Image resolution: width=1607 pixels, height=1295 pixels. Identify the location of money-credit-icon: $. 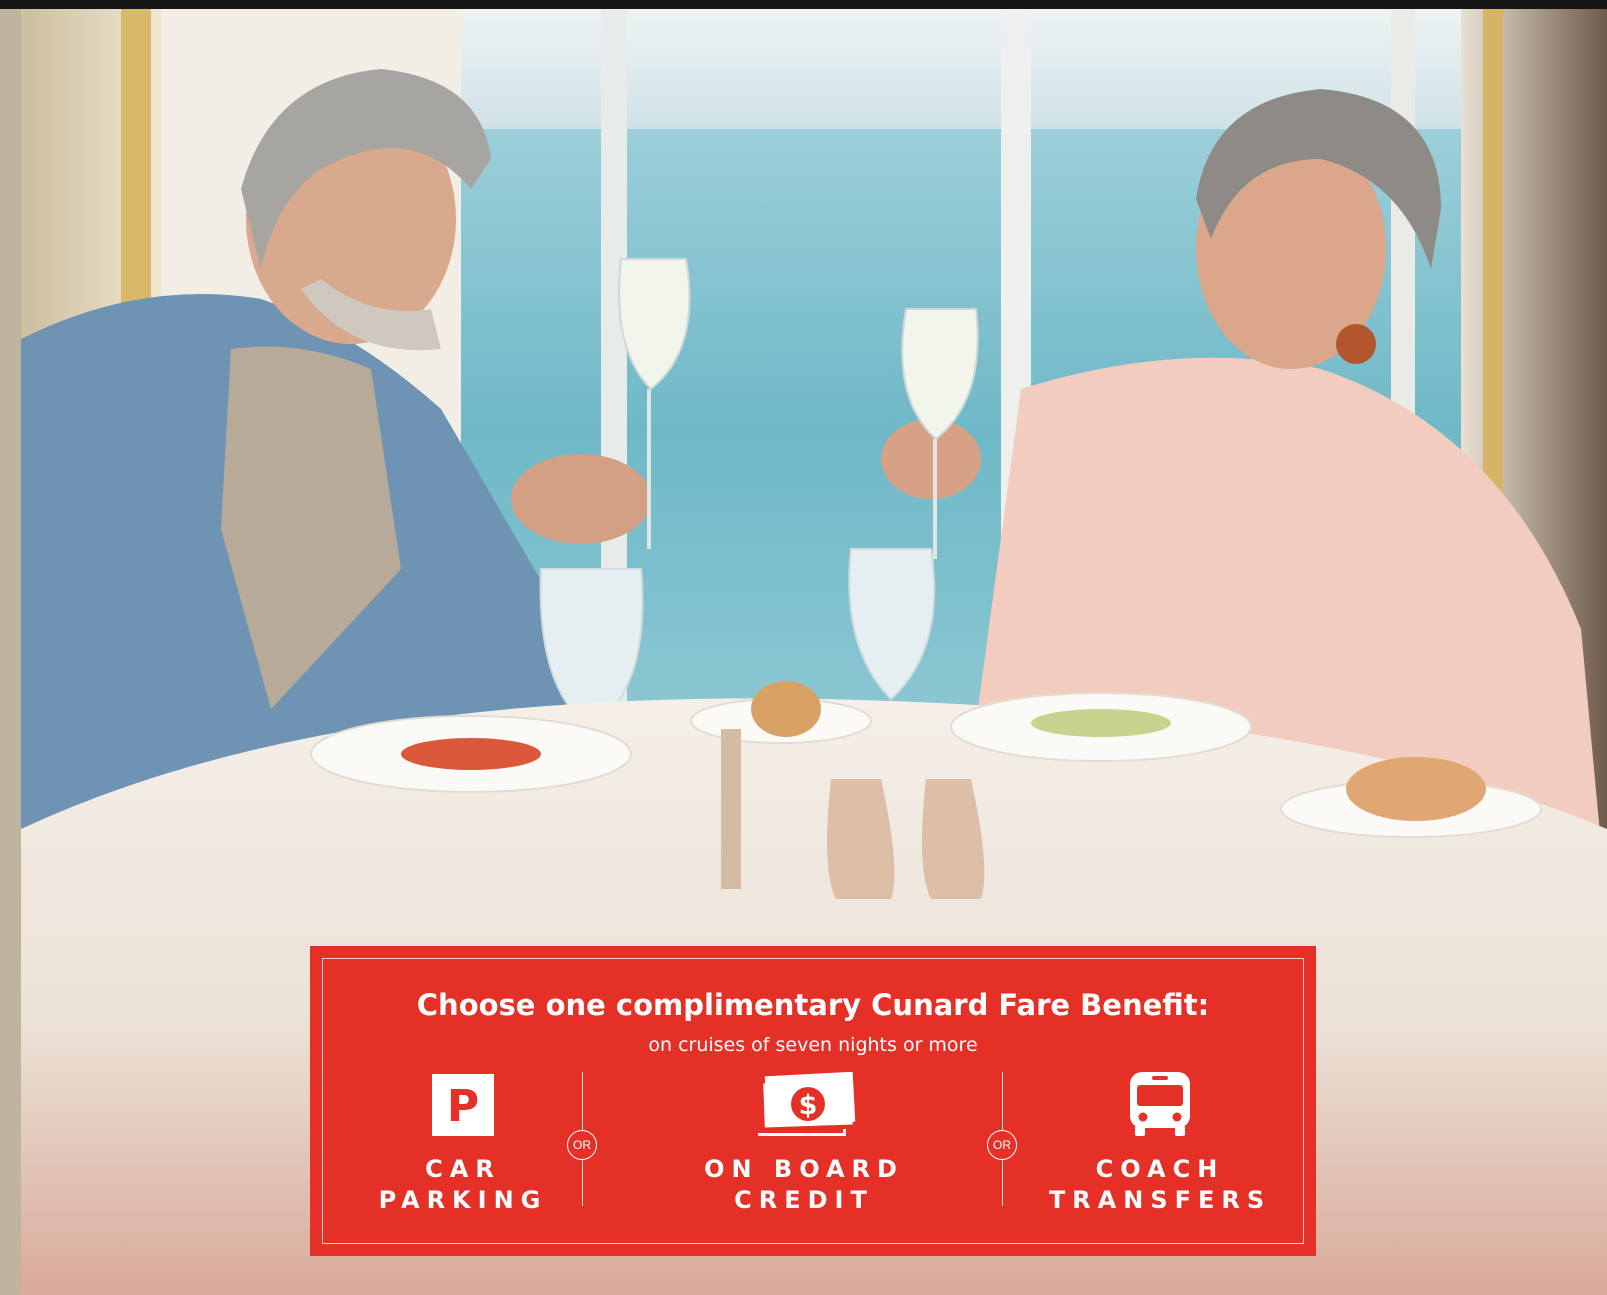
(804, 1105).